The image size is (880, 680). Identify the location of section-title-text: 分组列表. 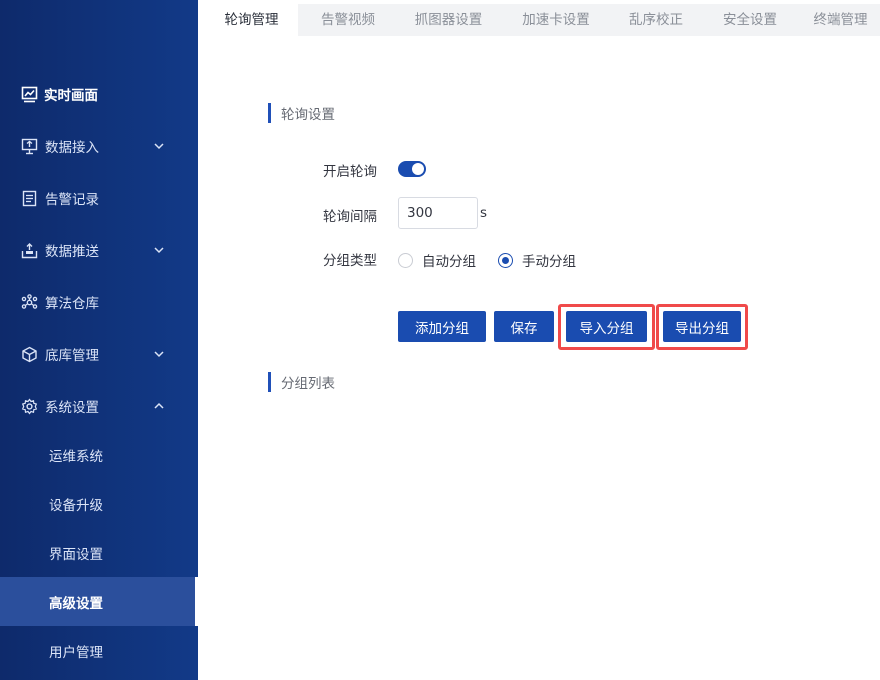
(308, 384).